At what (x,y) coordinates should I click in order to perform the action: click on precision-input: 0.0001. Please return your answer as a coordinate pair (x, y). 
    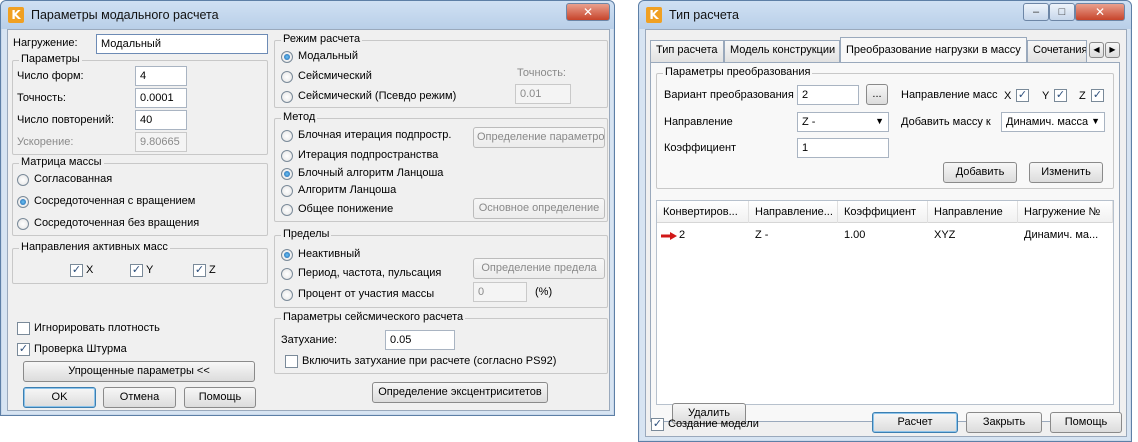
    Looking at the image, I should click on (161, 98).